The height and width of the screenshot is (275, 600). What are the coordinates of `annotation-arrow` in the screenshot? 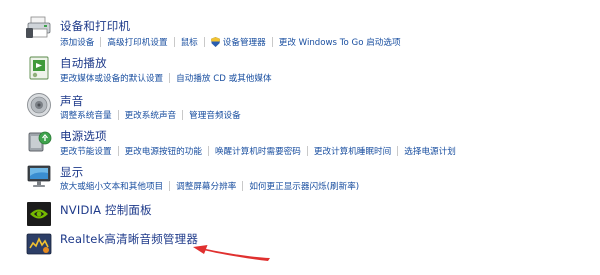 It's located at (231, 253).